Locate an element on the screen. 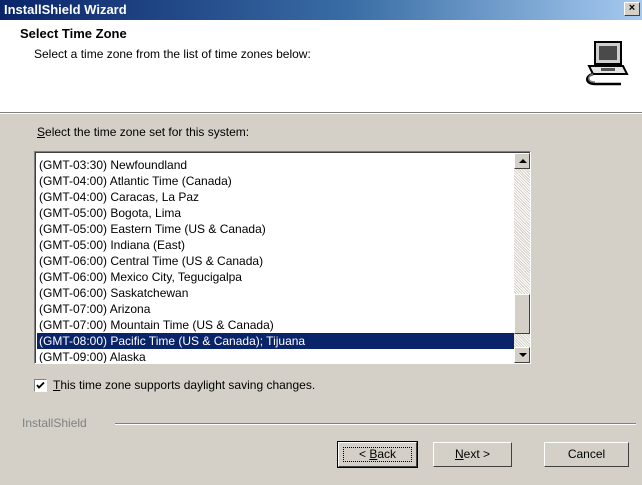  timezone-item: (GMT-06:00) Mexico City, Tegucigalpa is located at coordinates (276, 277).